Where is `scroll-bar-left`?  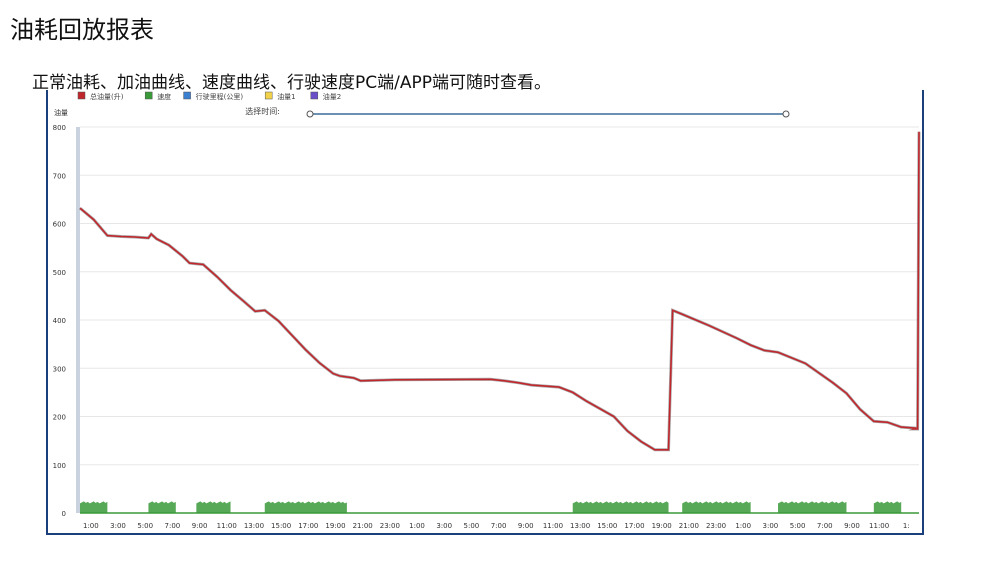 scroll-bar-left is located at coordinates (78, 320).